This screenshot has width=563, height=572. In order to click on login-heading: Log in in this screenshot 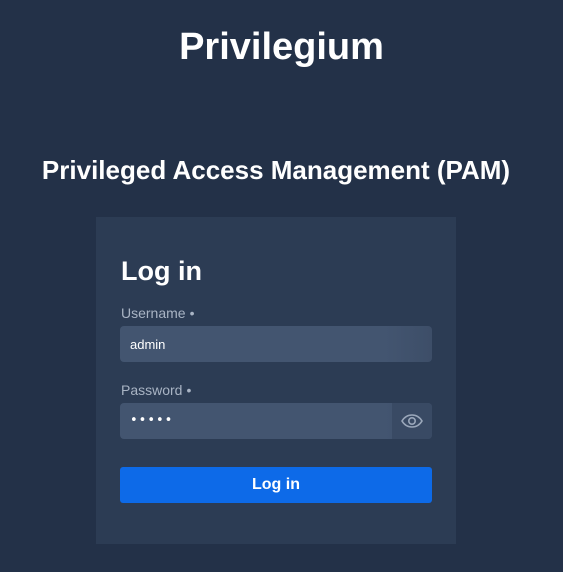, I will do `click(161, 271)`.